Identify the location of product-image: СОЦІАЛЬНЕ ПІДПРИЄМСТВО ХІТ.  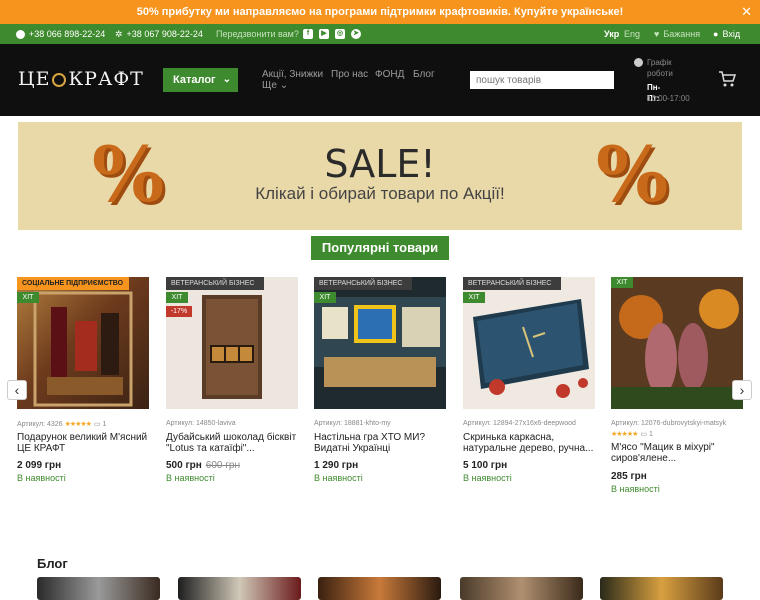
(83, 343).